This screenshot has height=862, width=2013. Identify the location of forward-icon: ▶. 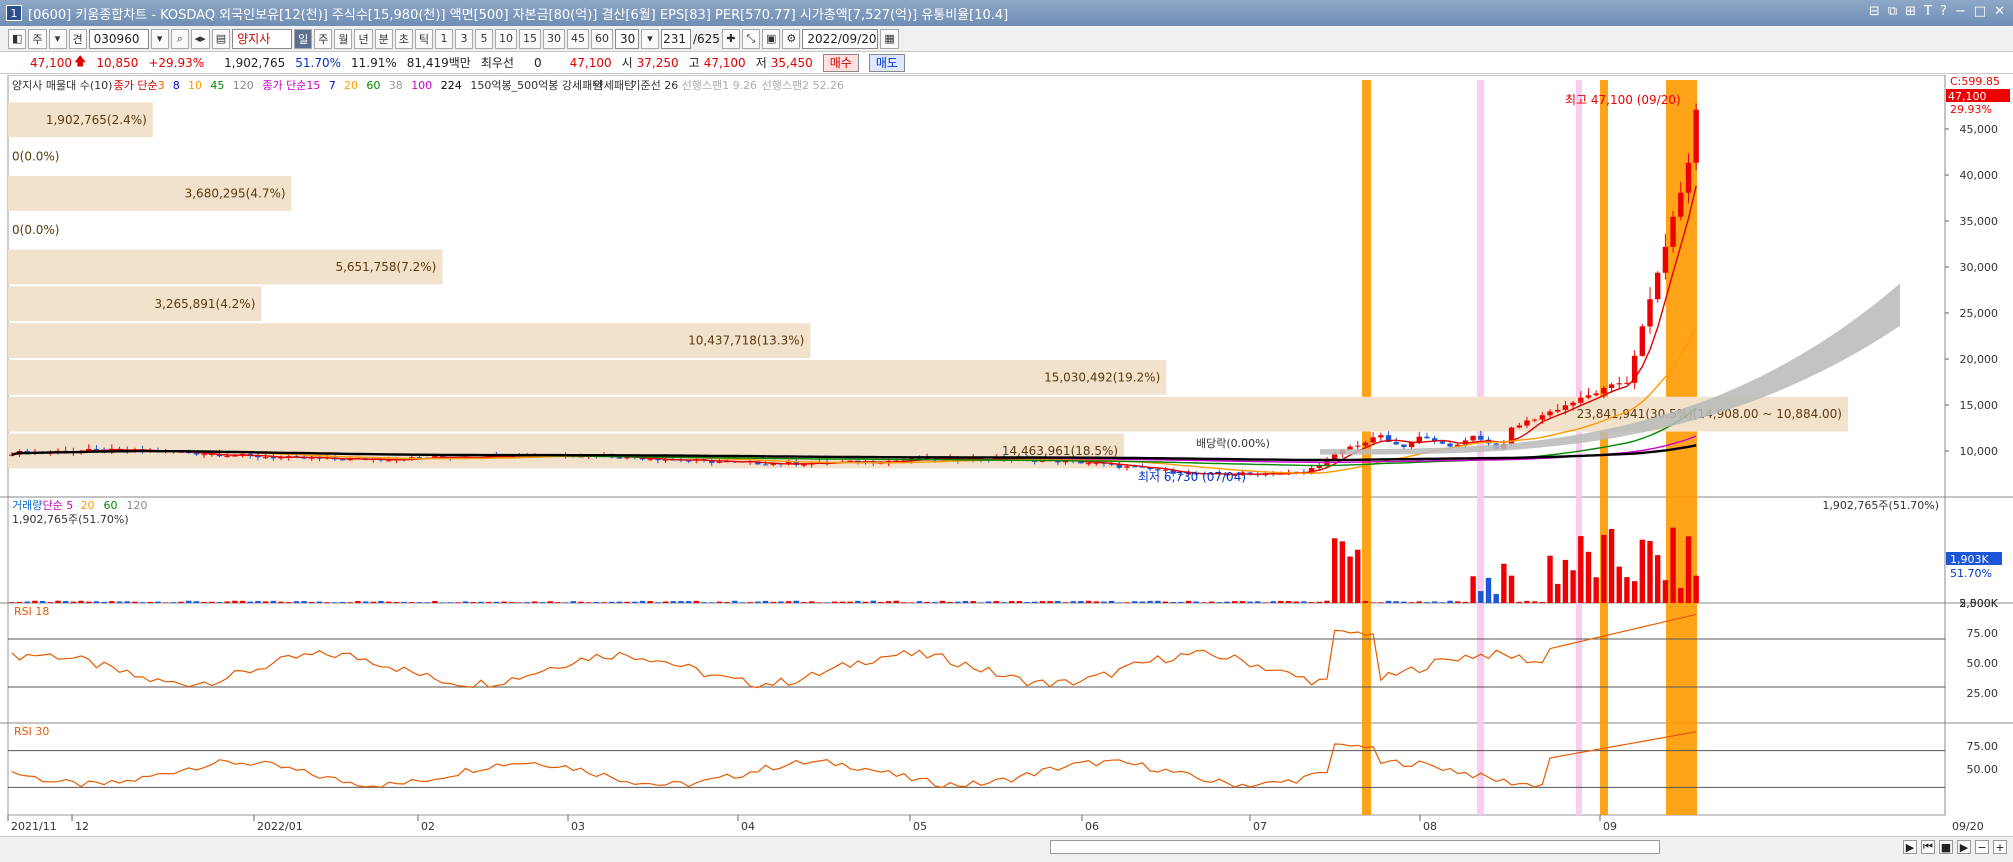
(1964, 847).